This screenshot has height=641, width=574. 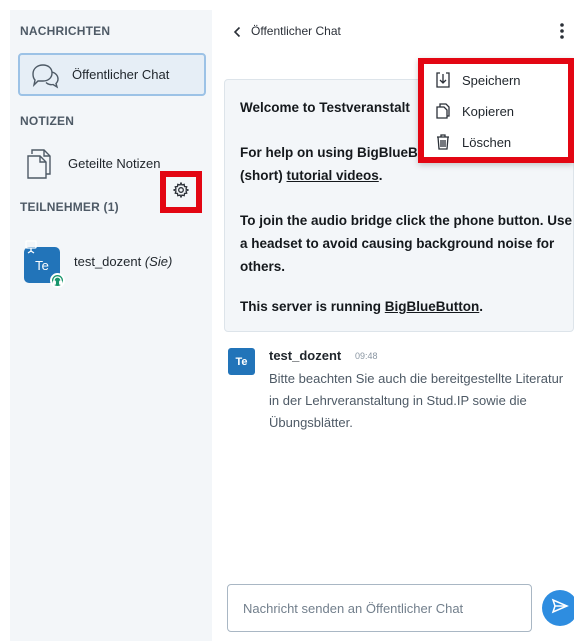 What do you see at coordinates (57, 280) in the screenshot?
I see `headset-icon` at bounding box center [57, 280].